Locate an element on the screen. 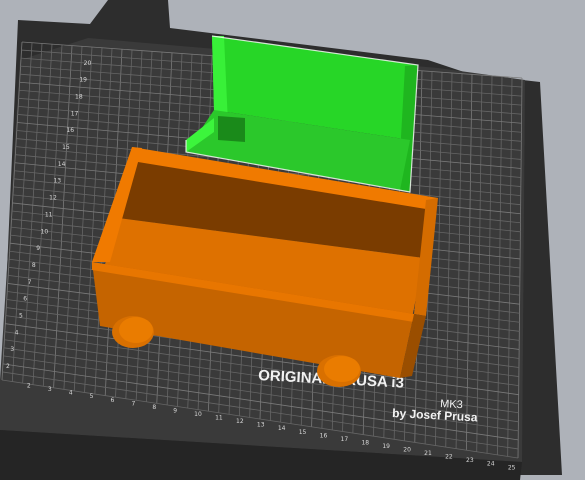  x-axis-label: 11 is located at coordinates (219, 418).